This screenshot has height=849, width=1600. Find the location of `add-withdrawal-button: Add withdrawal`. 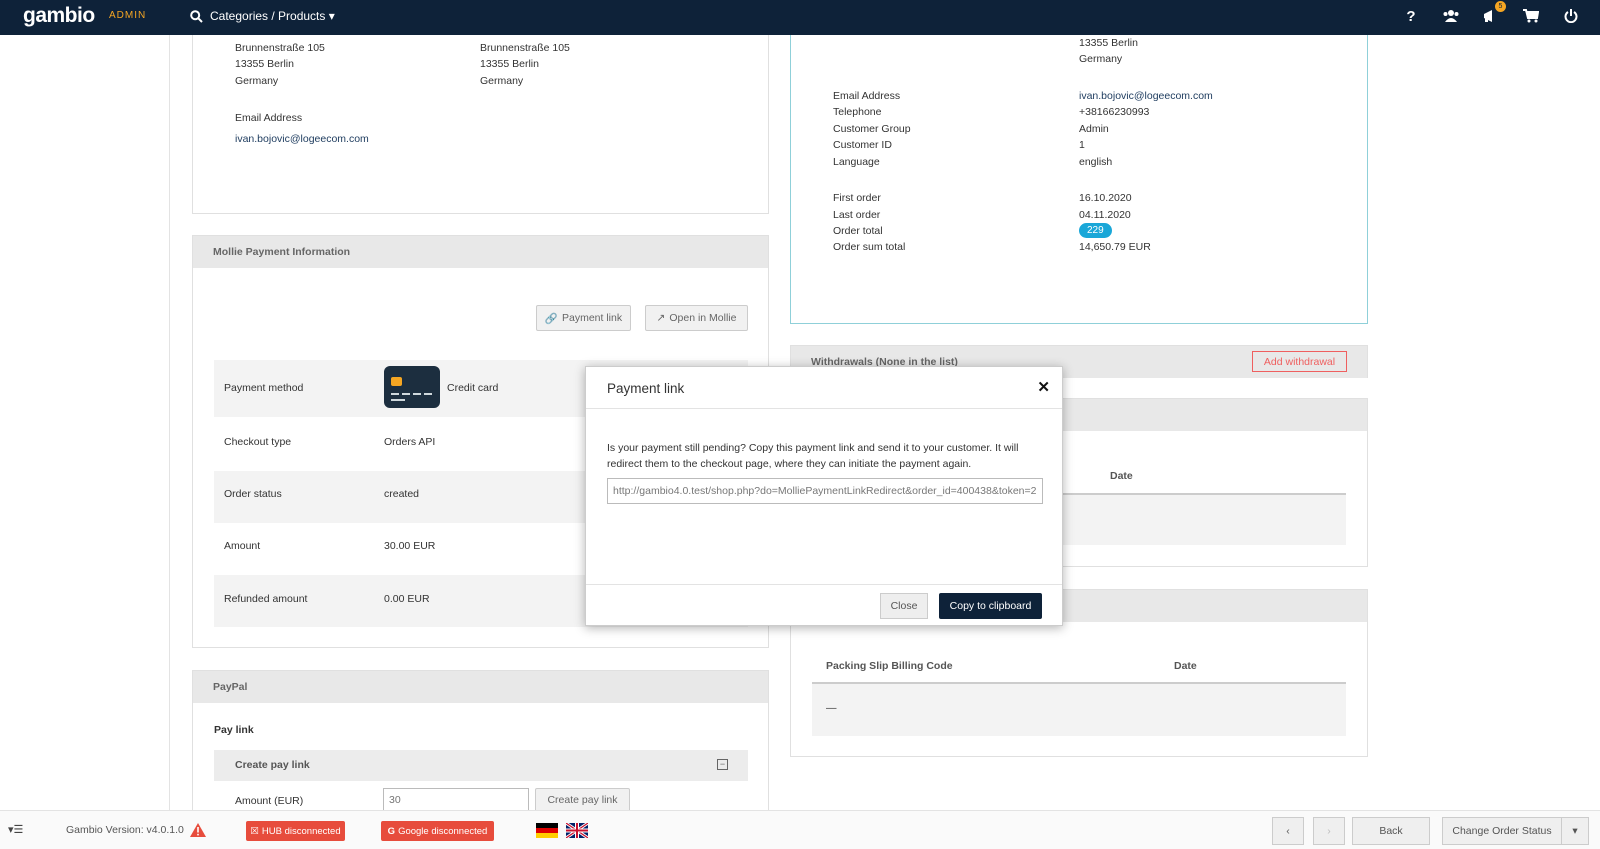

add-withdrawal-button: Add withdrawal is located at coordinates (1299, 361).